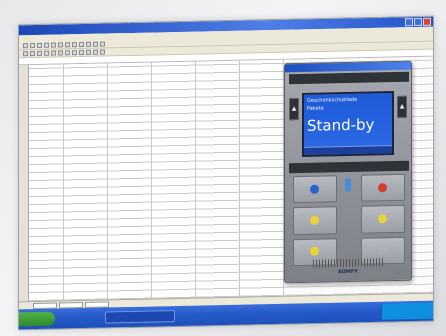 This screenshot has height=336, width=446. Describe the element at coordinates (102, 44) in the screenshot. I see `chart-icon` at that location.